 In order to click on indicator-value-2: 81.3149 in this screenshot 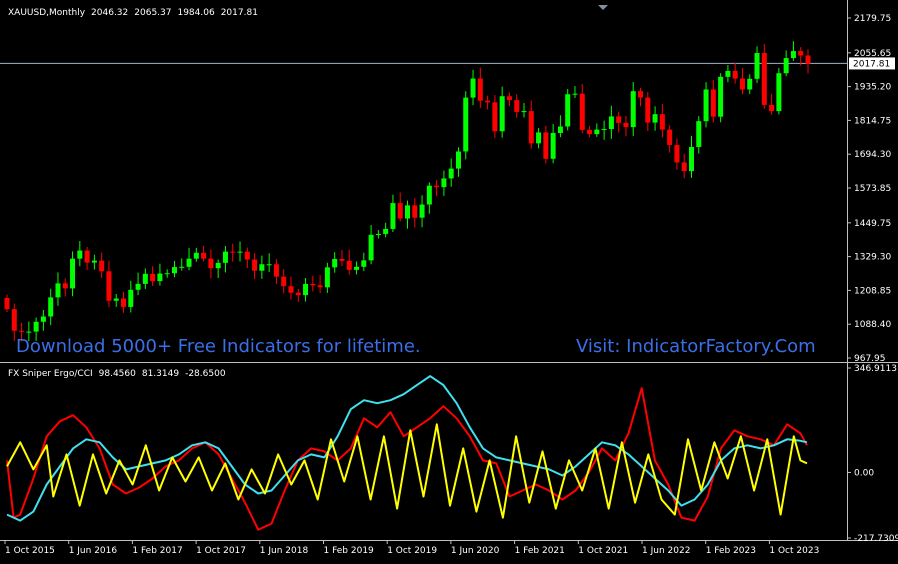, I will do `click(160, 374)`.